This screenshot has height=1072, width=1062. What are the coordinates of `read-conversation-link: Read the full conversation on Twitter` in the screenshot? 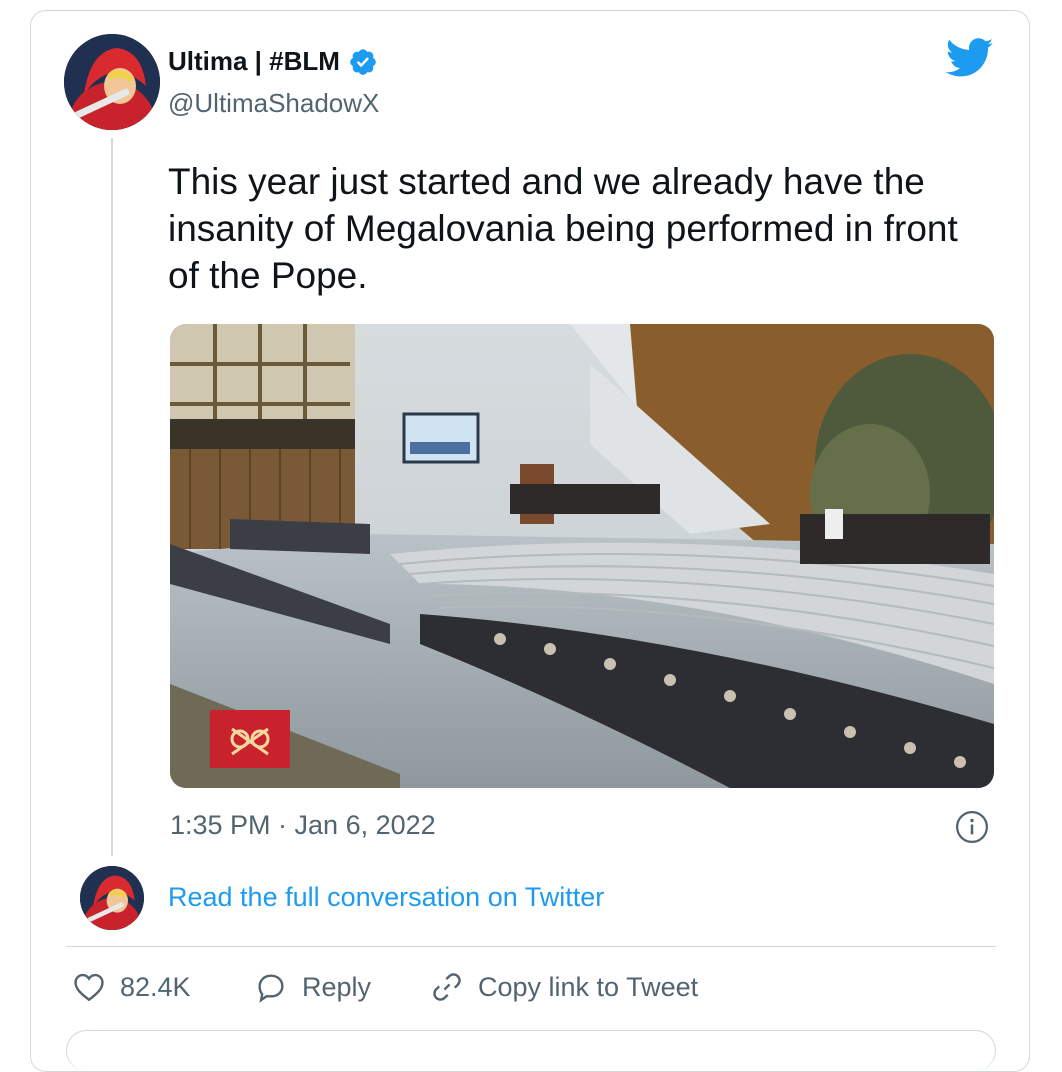 It's located at (386, 897).